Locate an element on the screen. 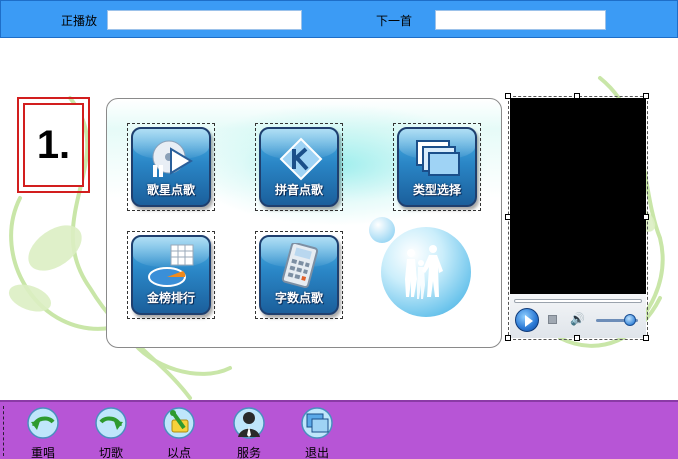 Image resolution: width=678 pixels, height=459 pixels. video-player: 🔊 is located at coordinates (577, 217).